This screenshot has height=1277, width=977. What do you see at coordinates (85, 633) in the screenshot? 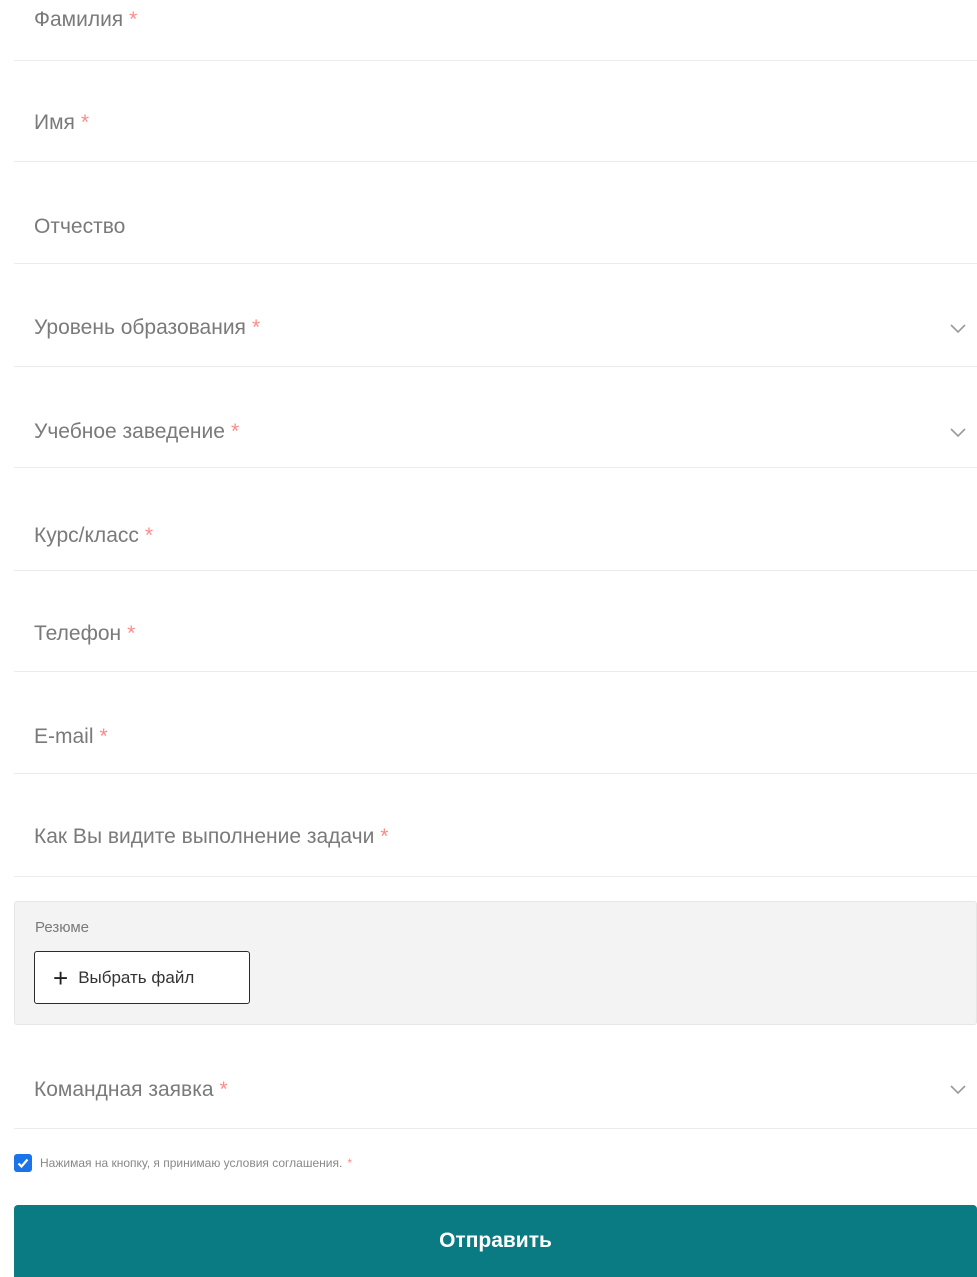
I see `phone-label: Телефон *` at bounding box center [85, 633].